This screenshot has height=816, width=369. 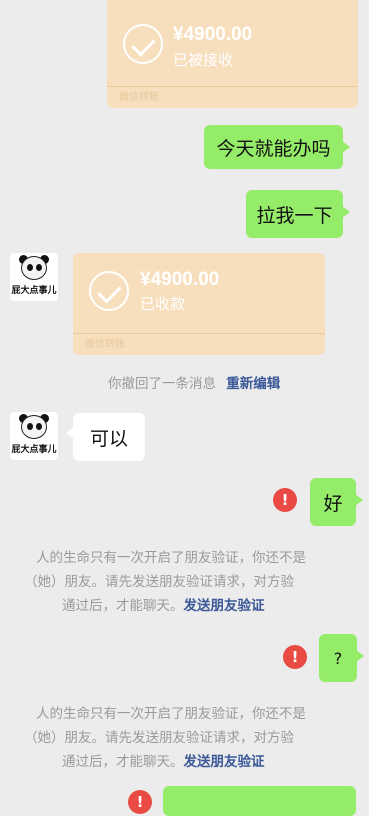 I want to click on message-bubble-received: 可以, so click(x=105, y=437).